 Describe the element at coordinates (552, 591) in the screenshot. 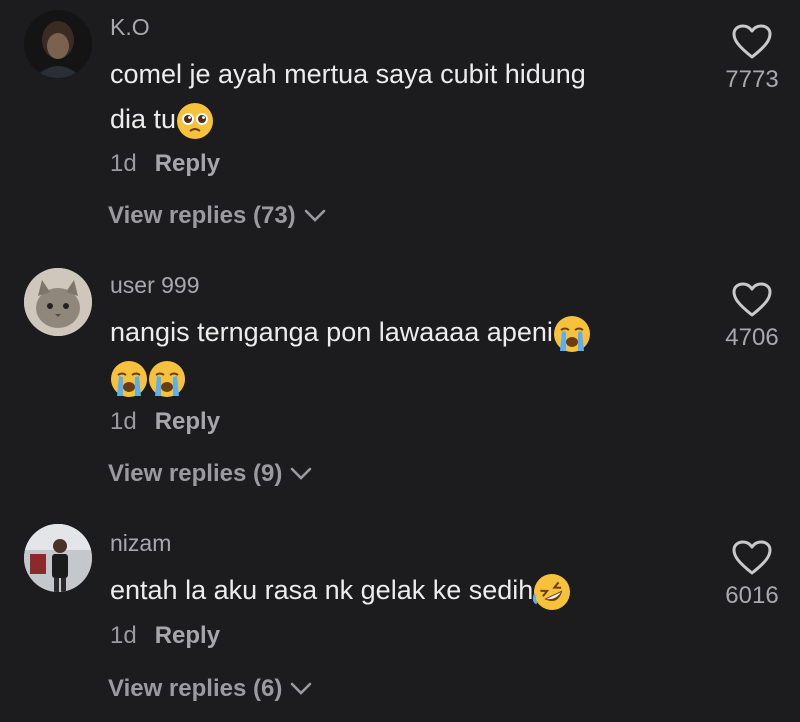

I see `rolling-on-floor-laughing-icon` at that location.